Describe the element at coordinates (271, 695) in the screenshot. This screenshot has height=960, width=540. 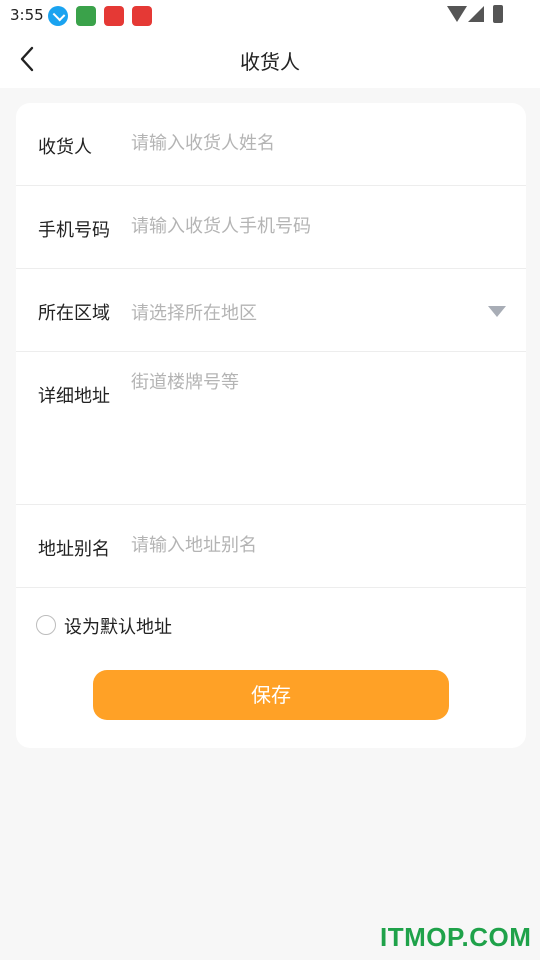
I see `save-button: 保存` at that location.